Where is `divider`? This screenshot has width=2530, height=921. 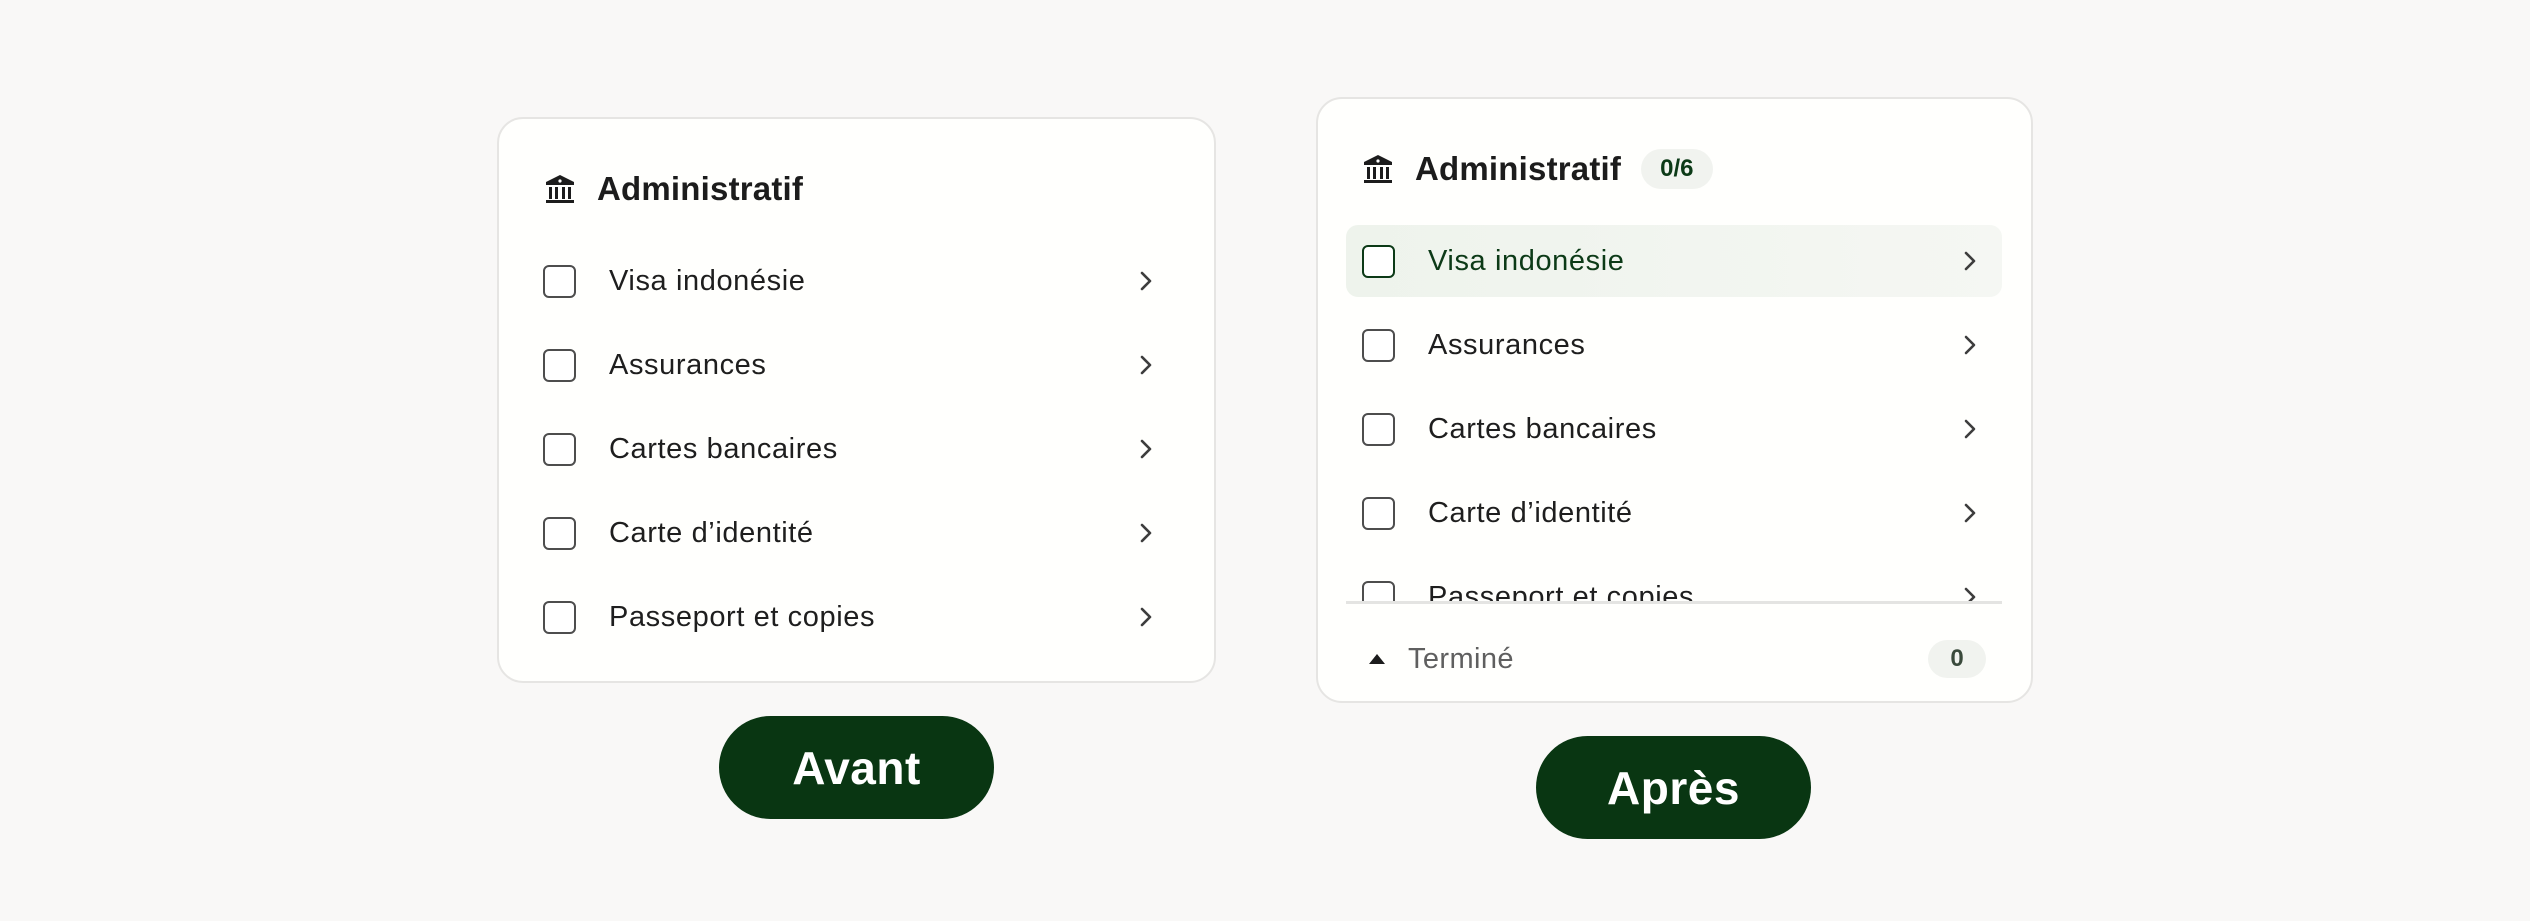 divider is located at coordinates (1674, 602).